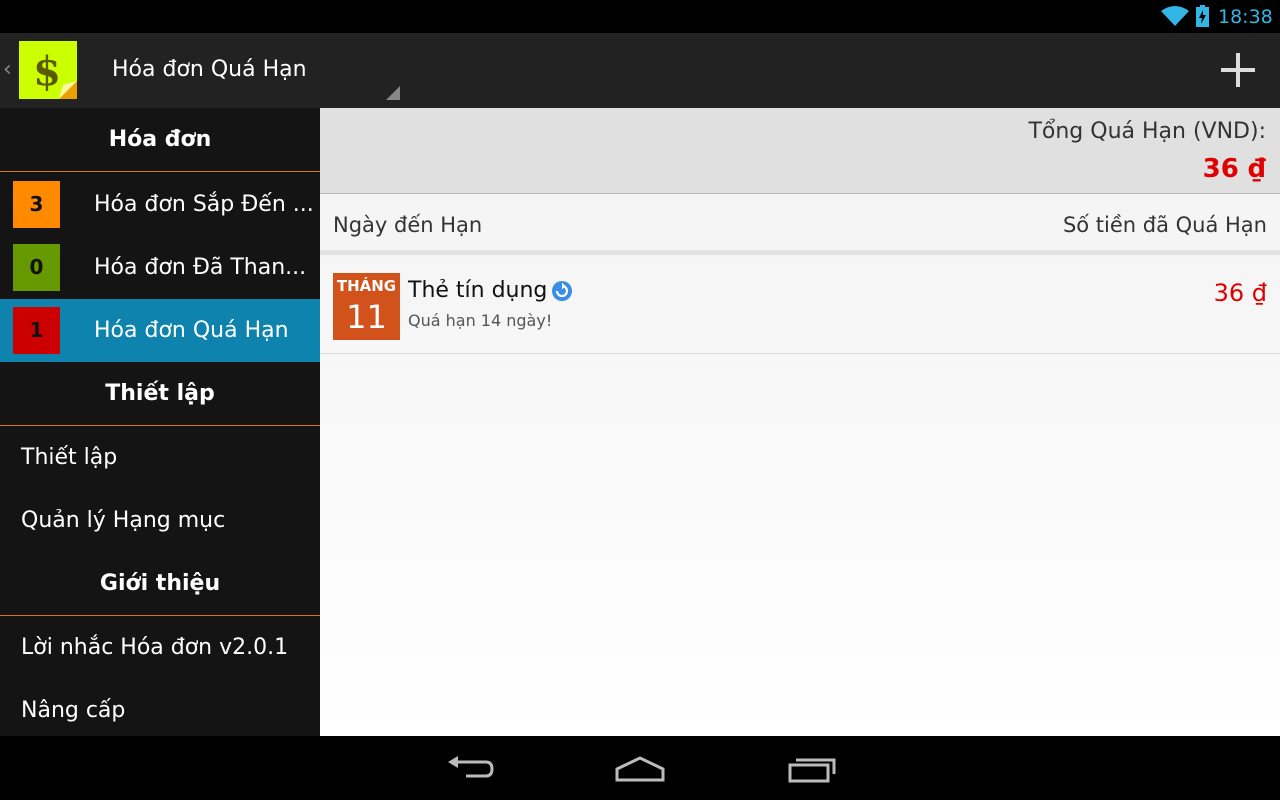 The image size is (1280, 800). I want to click on sidebar-item-manage-categories: Quản lý Hạng mục, so click(160, 520).